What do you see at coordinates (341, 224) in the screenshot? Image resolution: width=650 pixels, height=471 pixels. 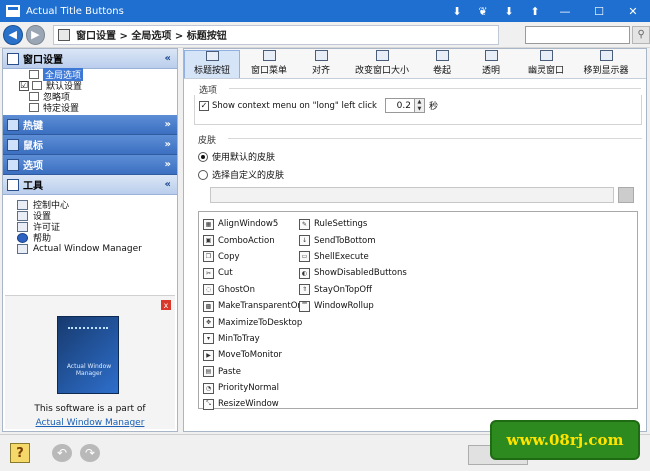 I see `list-item-label: RuleSettings` at bounding box center [341, 224].